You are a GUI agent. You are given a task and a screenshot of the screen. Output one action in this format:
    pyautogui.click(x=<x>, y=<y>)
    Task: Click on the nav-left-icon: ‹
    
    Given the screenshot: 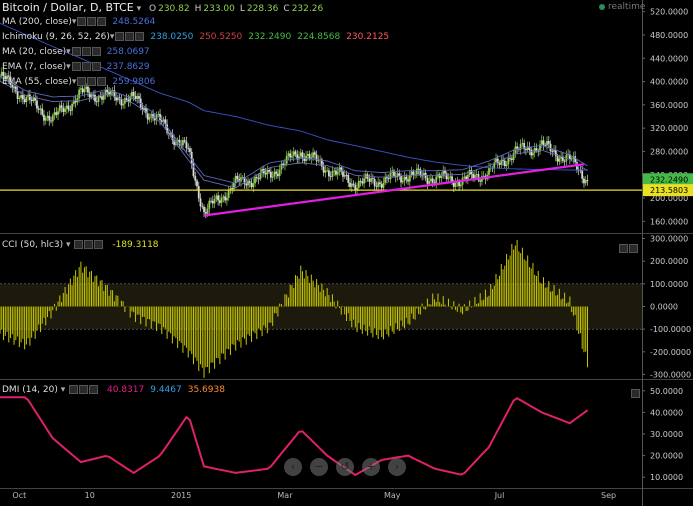 What is the action you would take?
    pyautogui.click(x=293, y=467)
    